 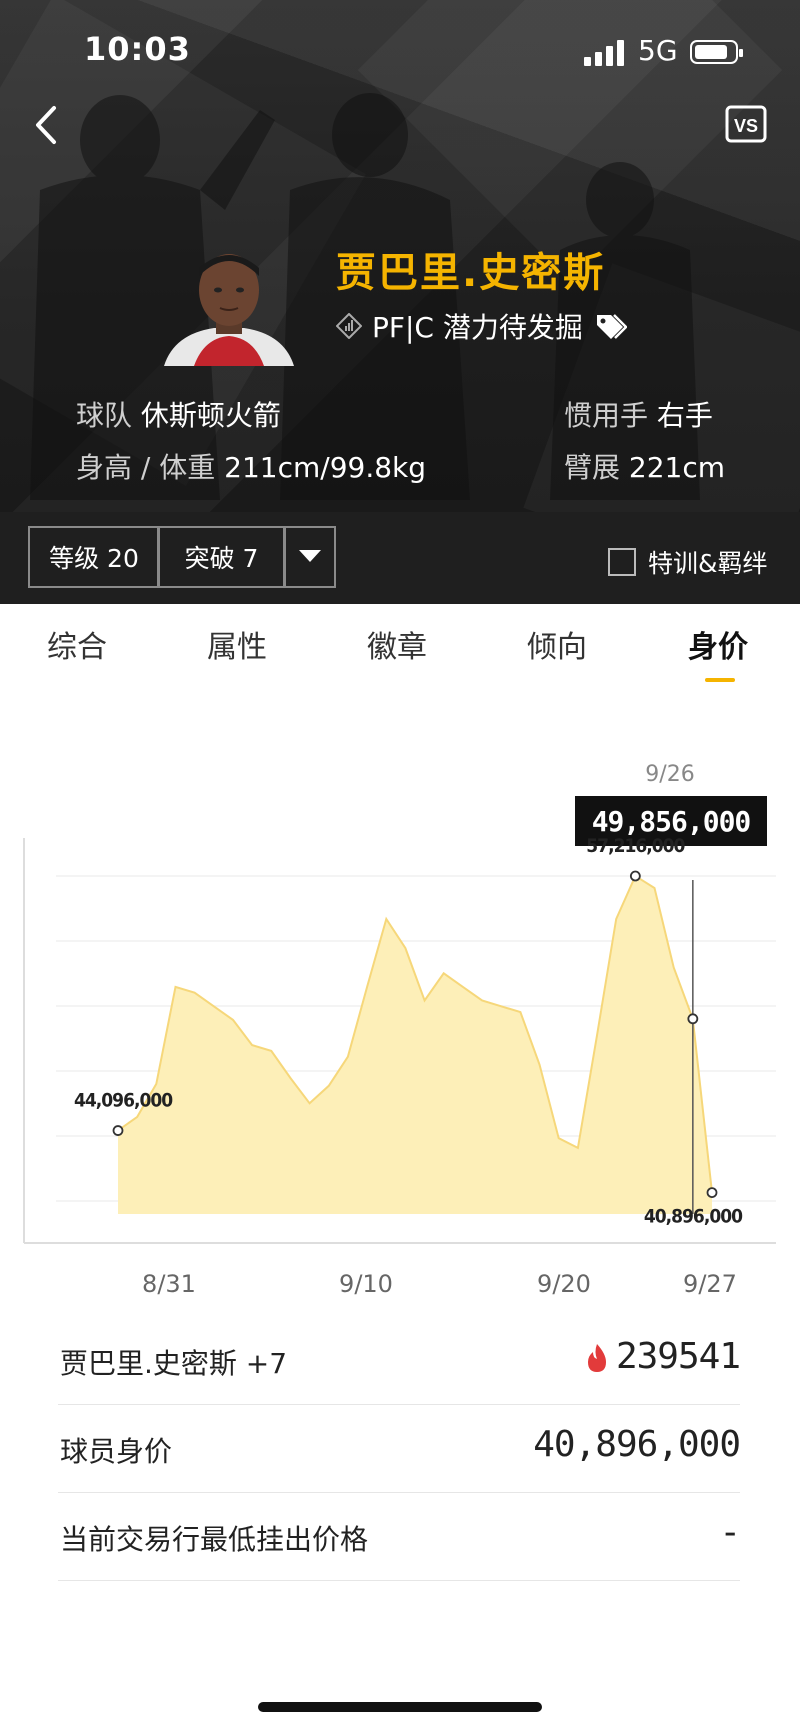 What do you see at coordinates (557, 644) in the screenshot?
I see `tab-tendencies: 倾向` at bounding box center [557, 644].